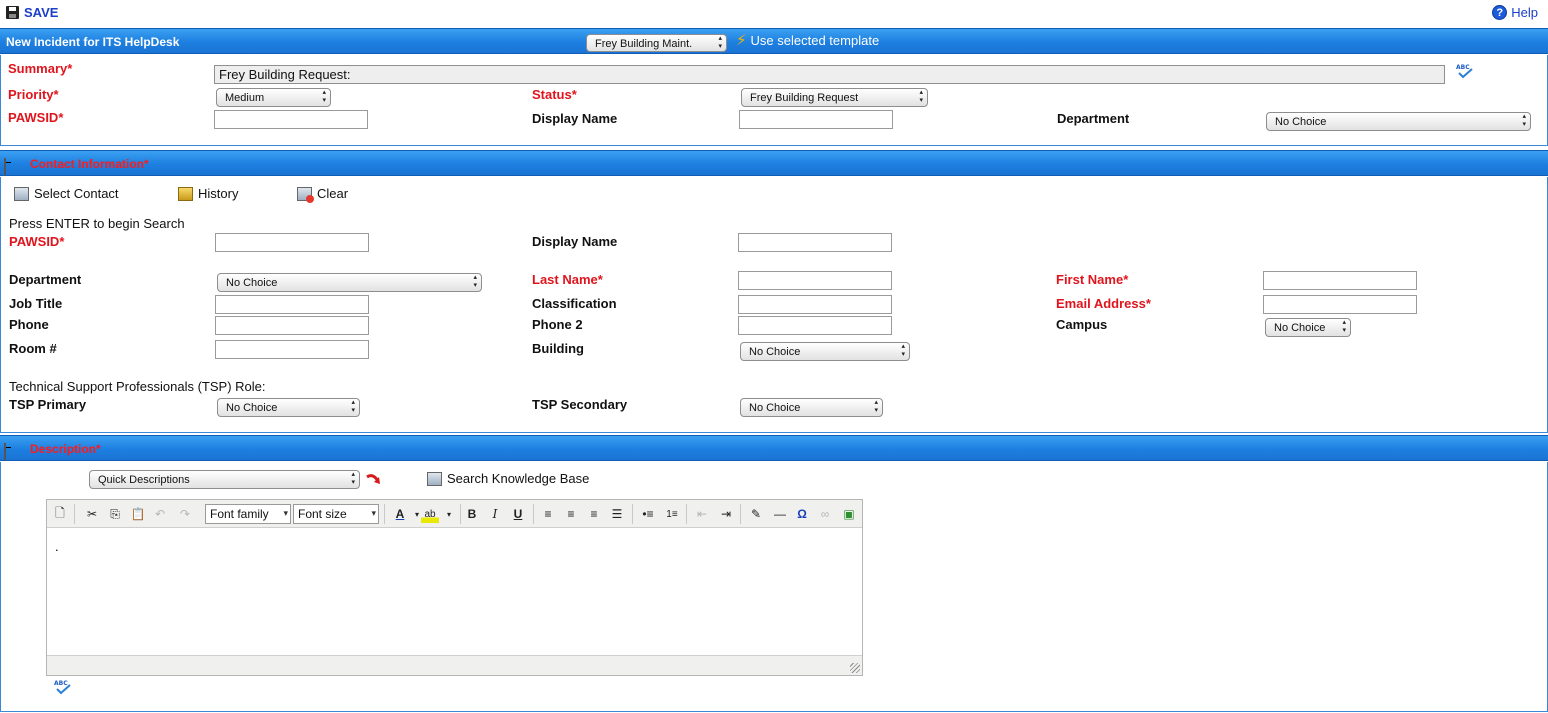 The width and height of the screenshot is (1548, 713). What do you see at coordinates (21, 193) in the screenshot?
I see `contact-card-icon` at bounding box center [21, 193].